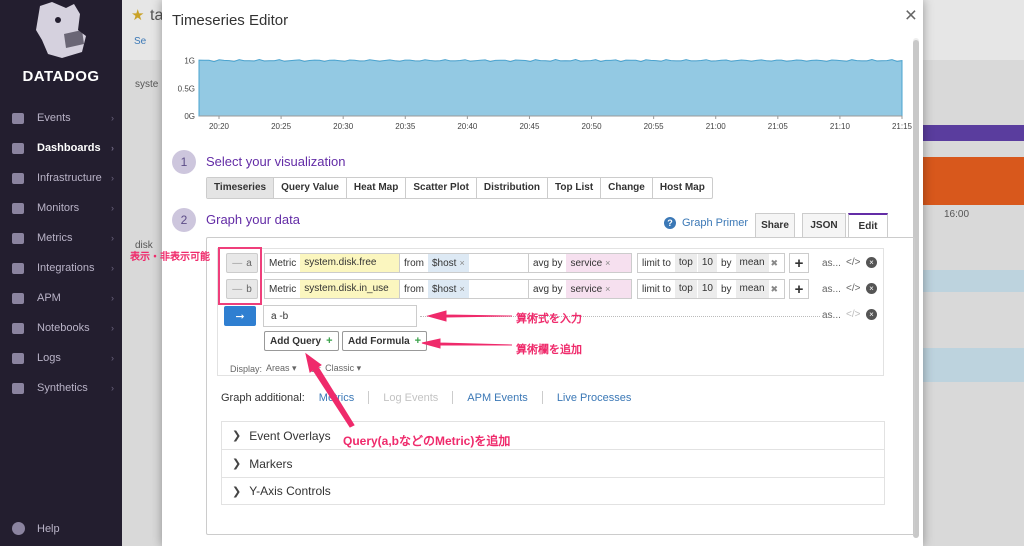 The image size is (1024, 546). I want to click on graph-additional-live-processes: Live Processes, so click(594, 398).